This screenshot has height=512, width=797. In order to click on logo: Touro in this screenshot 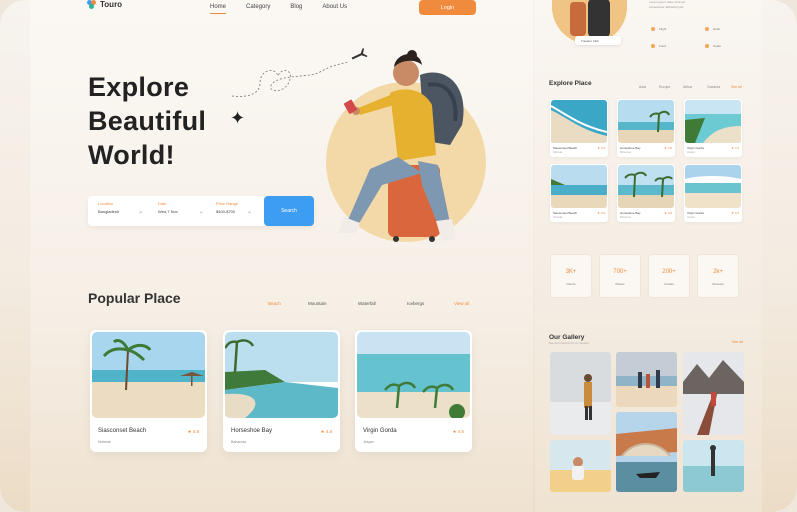, I will do `click(104, 4)`.